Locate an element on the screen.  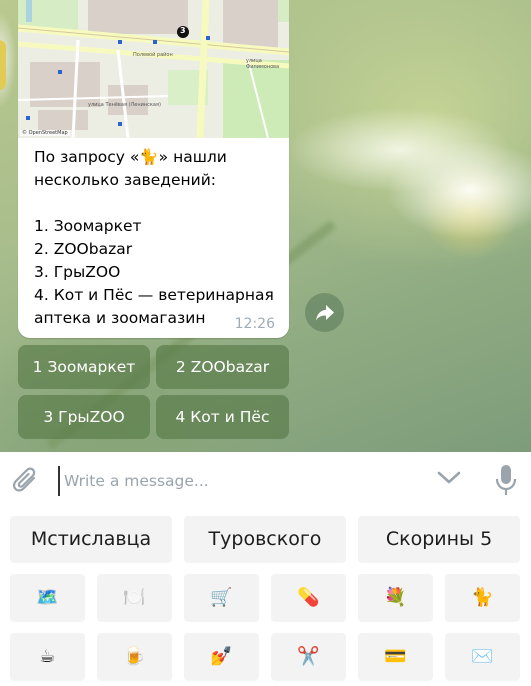
message-timestamp: 12:26 is located at coordinates (254, 324).